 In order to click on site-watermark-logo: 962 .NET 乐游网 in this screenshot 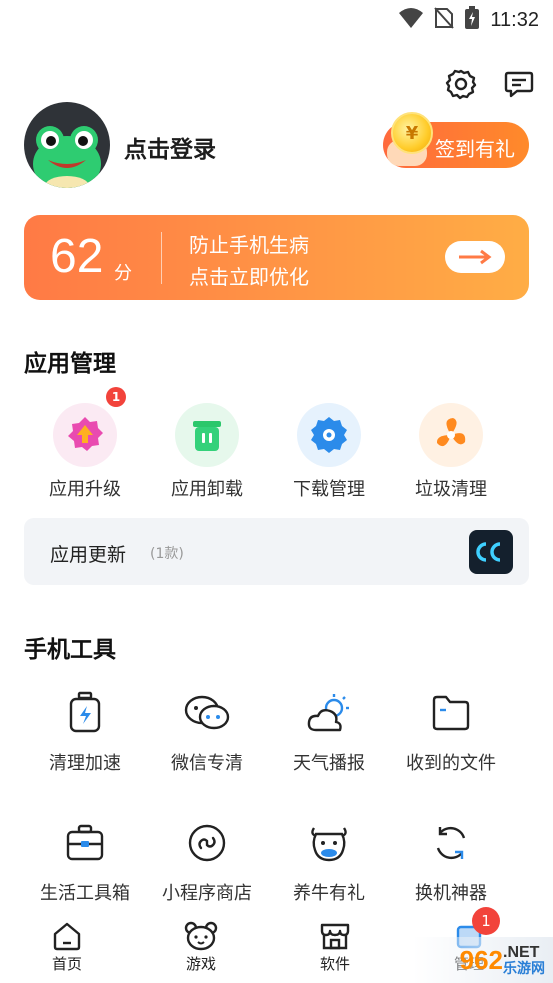, I will do `click(483, 960)`.